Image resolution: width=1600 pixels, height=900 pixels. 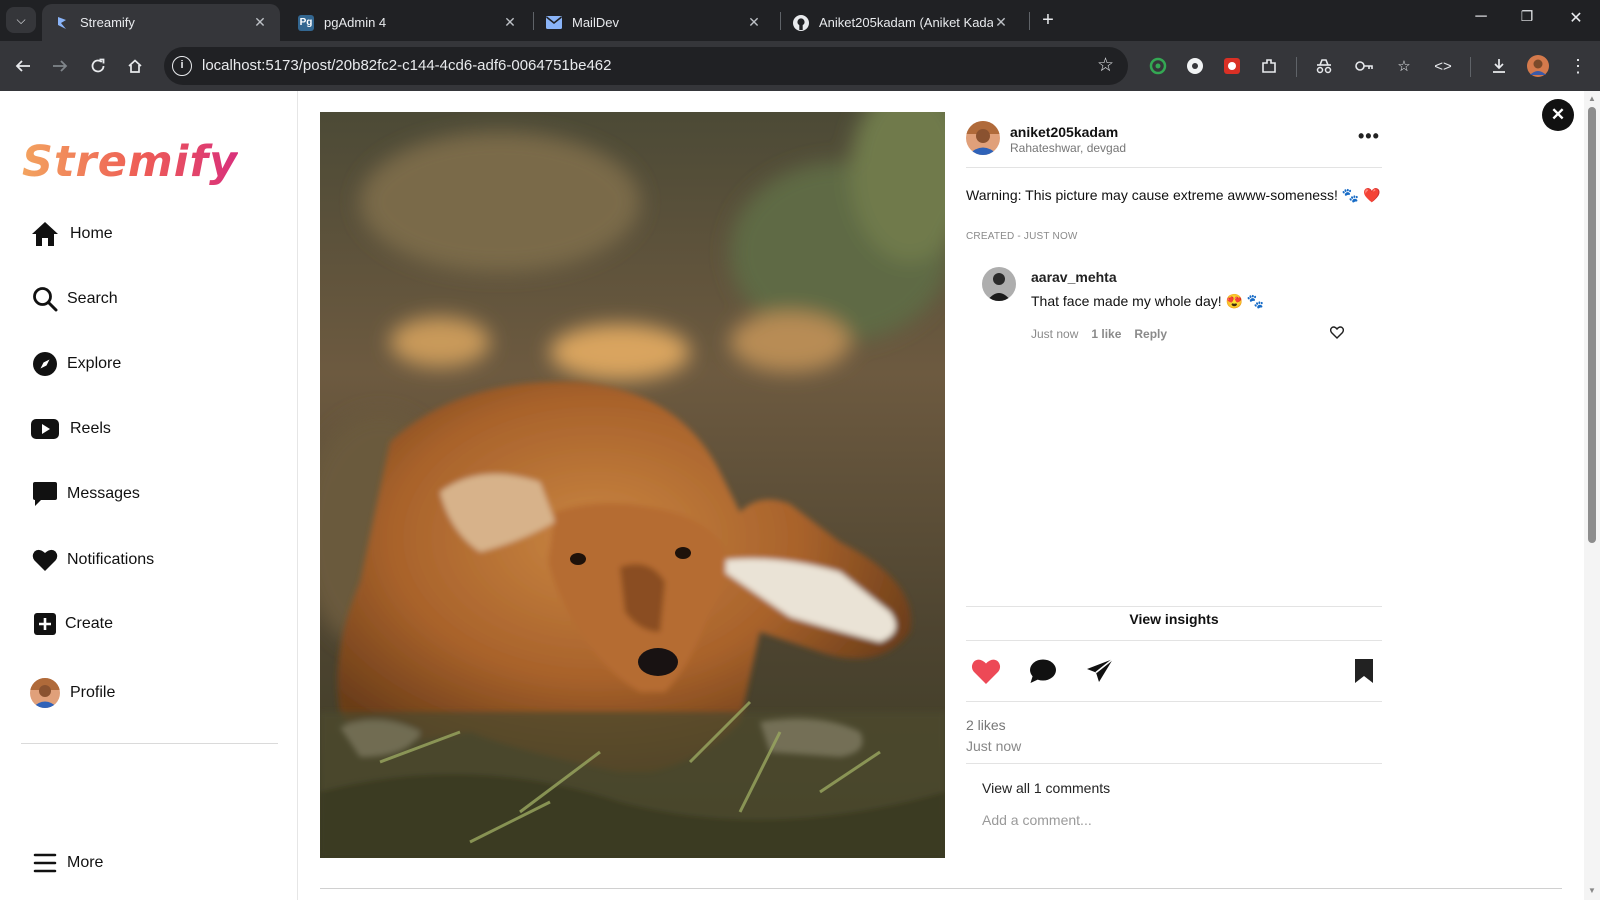 What do you see at coordinates (1068, 148) in the screenshot?
I see `author-location: Rahateshwar, devgad` at bounding box center [1068, 148].